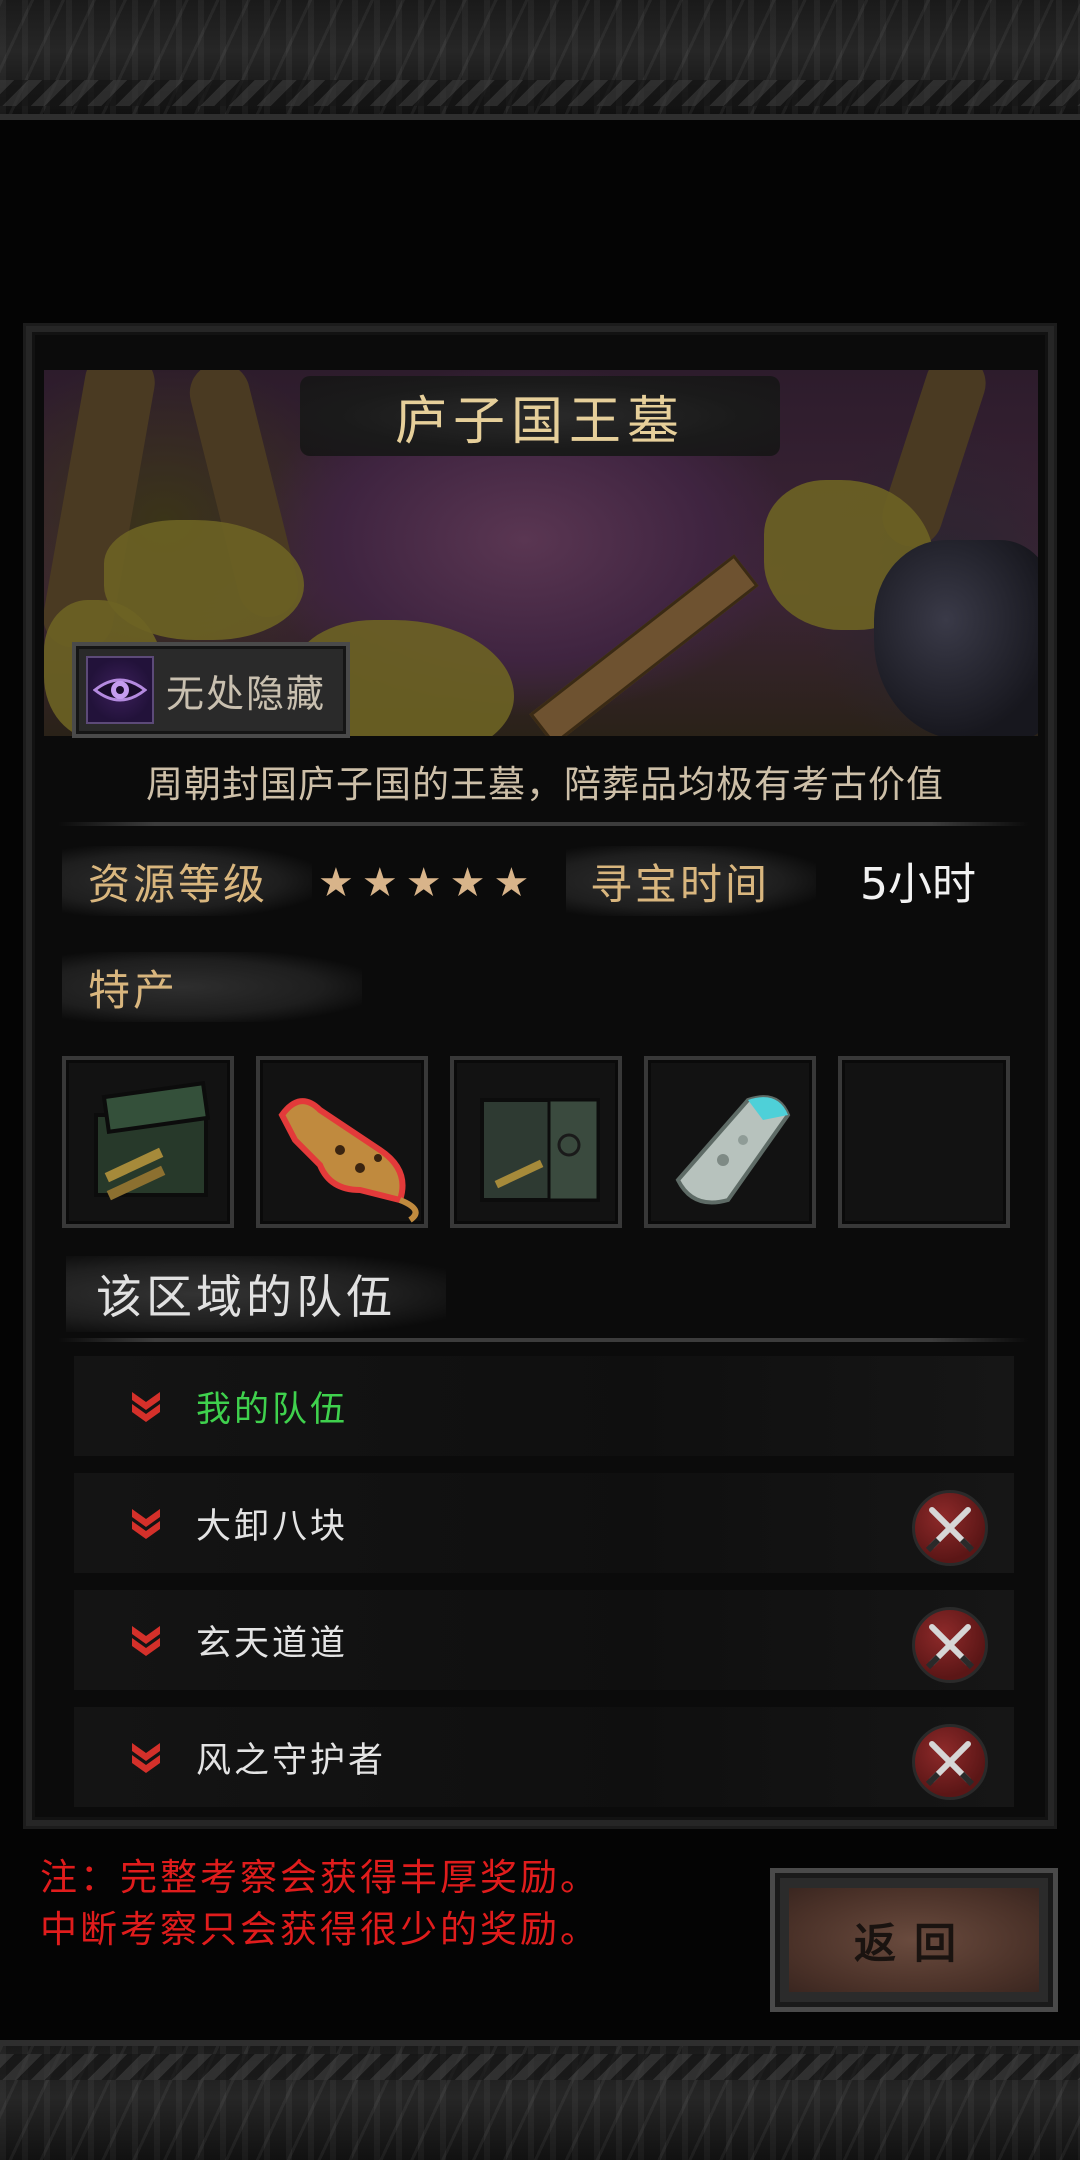 Image resolution: width=1080 pixels, height=2160 pixels. What do you see at coordinates (924, 1142) in the screenshot?
I see `empty-slot` at bounding box center [924, 1142].